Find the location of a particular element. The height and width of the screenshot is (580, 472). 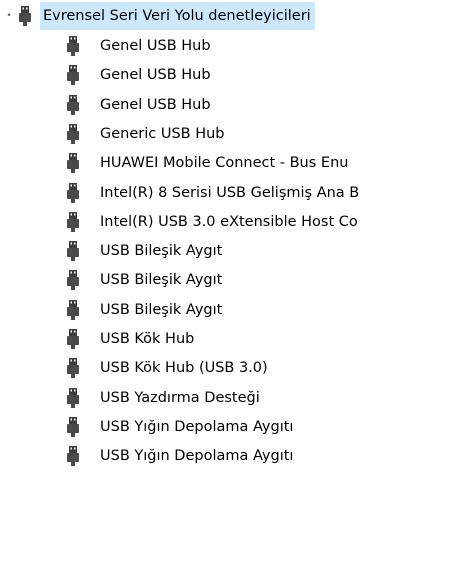

expand-collapse-icon: • is located at coordinates (9, 16).